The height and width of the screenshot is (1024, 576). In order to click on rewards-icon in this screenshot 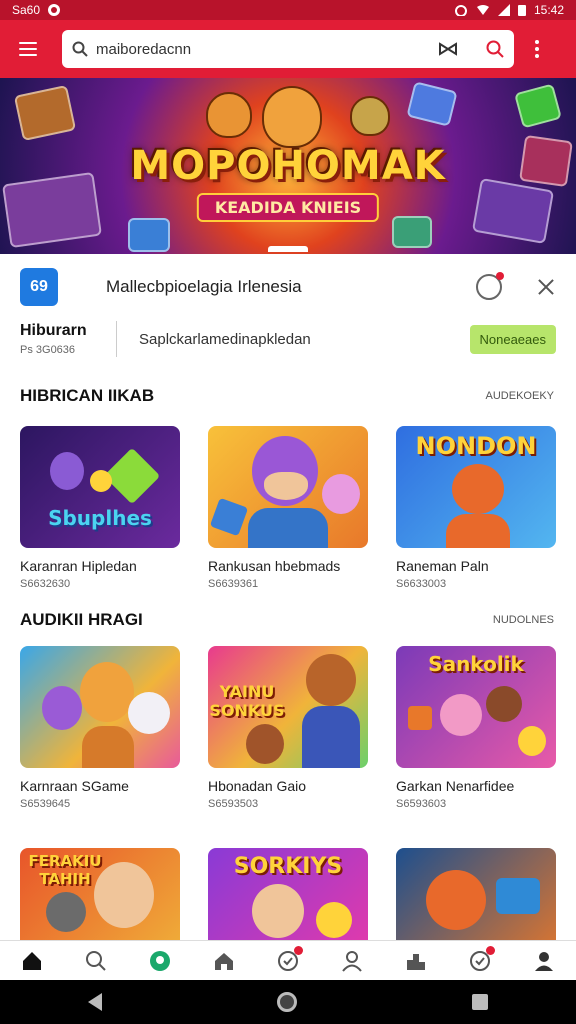, I will do `click(482, 958)`.